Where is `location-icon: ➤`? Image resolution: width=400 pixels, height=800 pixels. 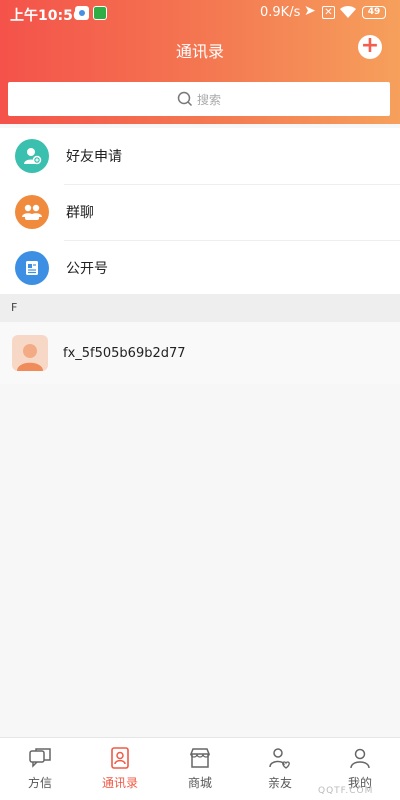
location-icon: ➤ is located at coordinates (310, 11).